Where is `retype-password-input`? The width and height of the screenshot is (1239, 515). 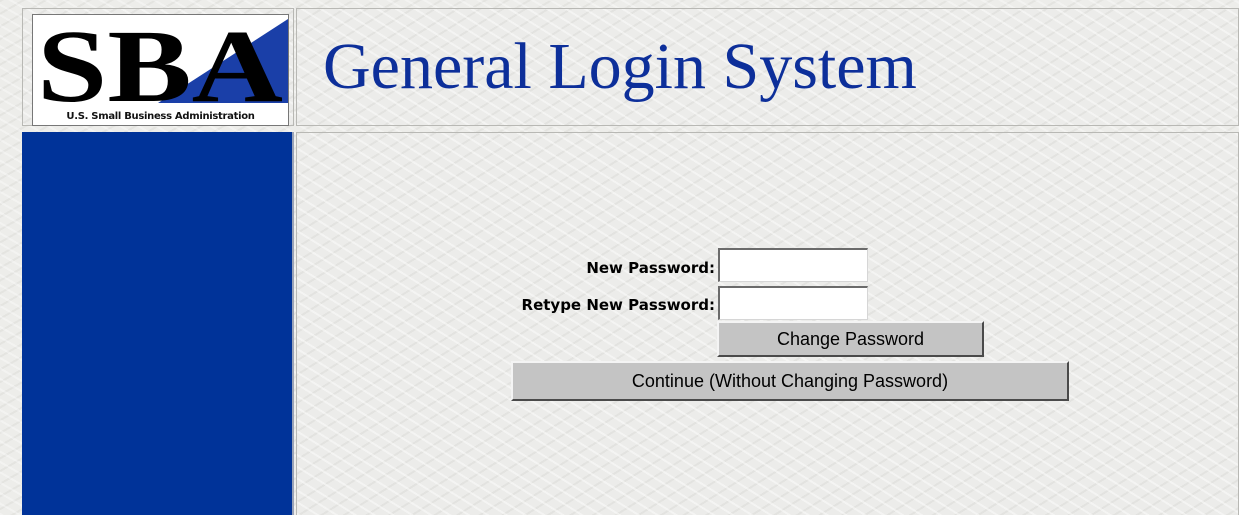
retype-password-input is located at coordinates (793, 303).